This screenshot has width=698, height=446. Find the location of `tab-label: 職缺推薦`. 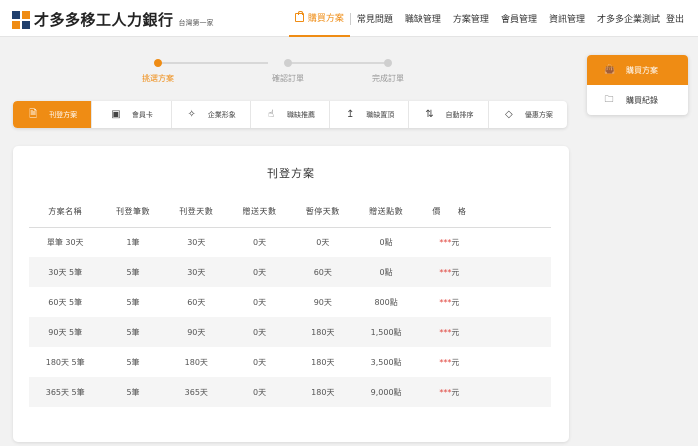

tab-label: 職缺推薦 is located at coordinates (300, 114).